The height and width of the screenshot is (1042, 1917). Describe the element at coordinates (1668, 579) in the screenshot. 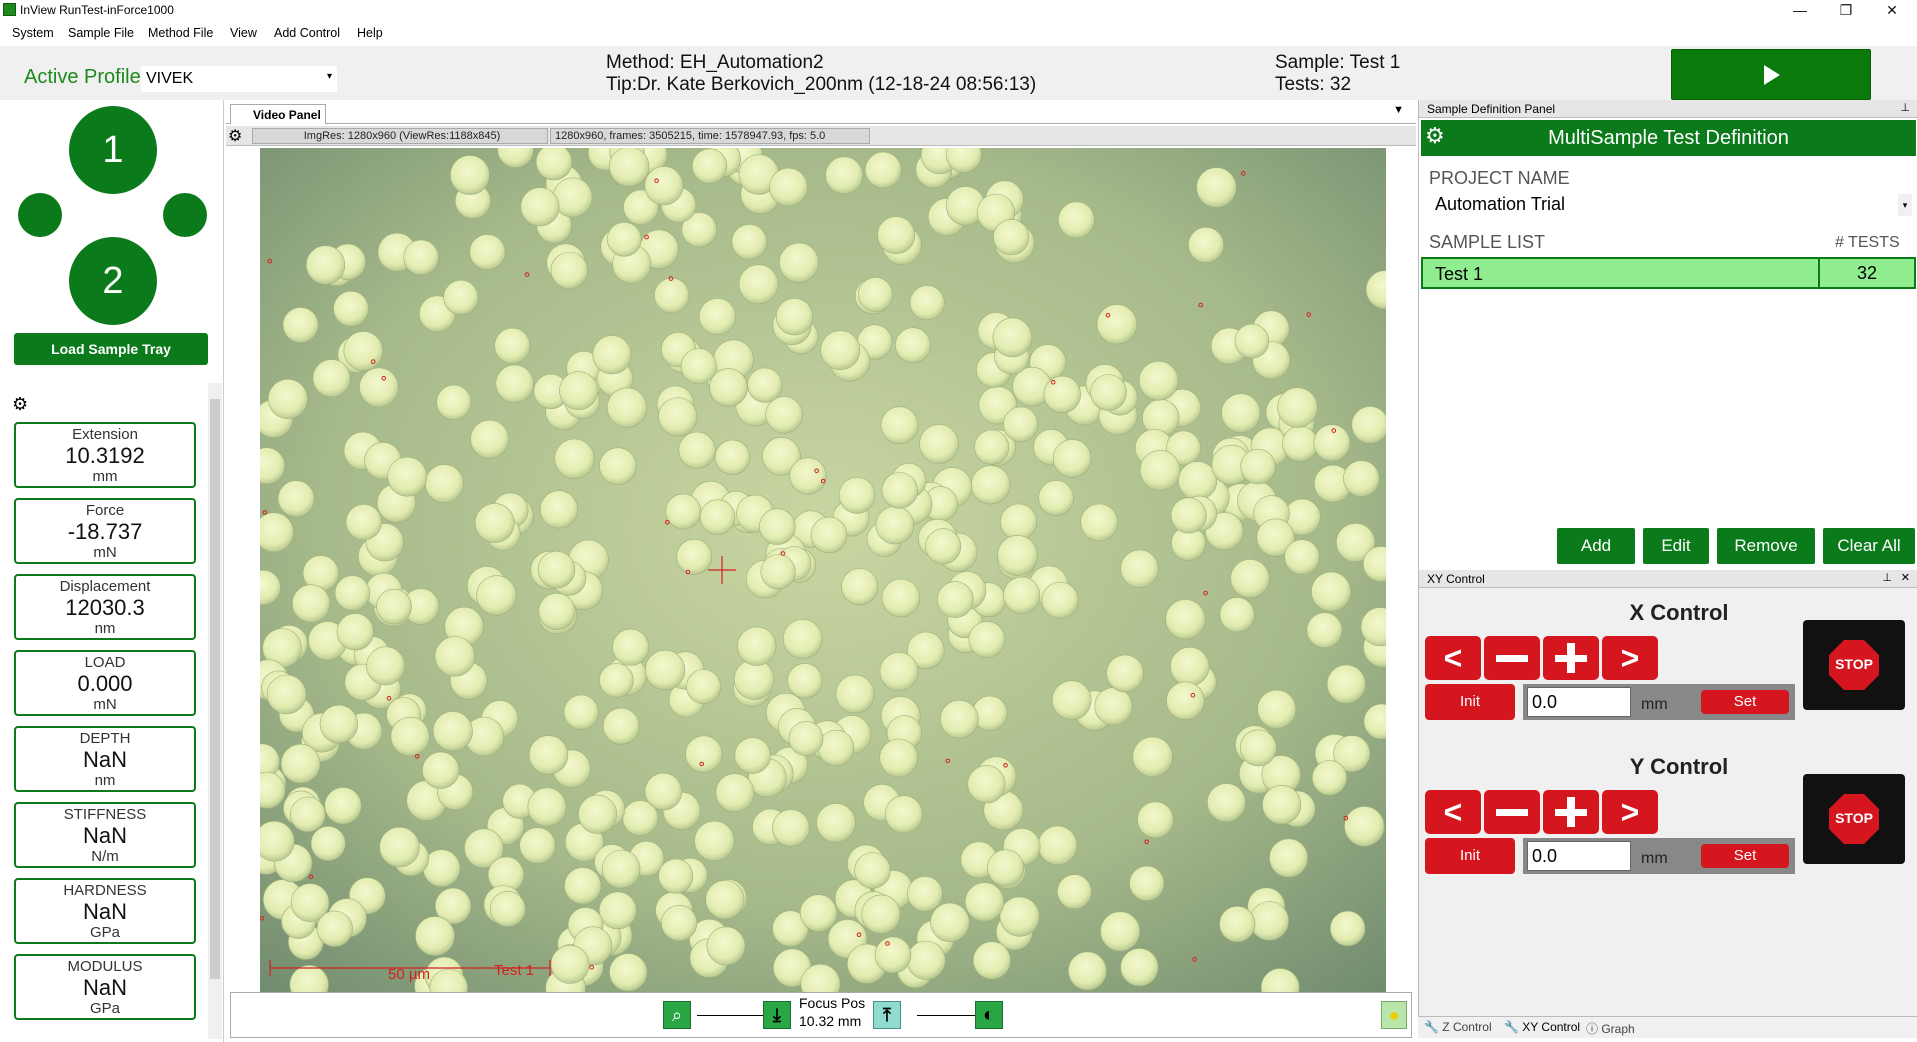

I see `xy-control-header: XY Control ⊥ ✕` at that location.